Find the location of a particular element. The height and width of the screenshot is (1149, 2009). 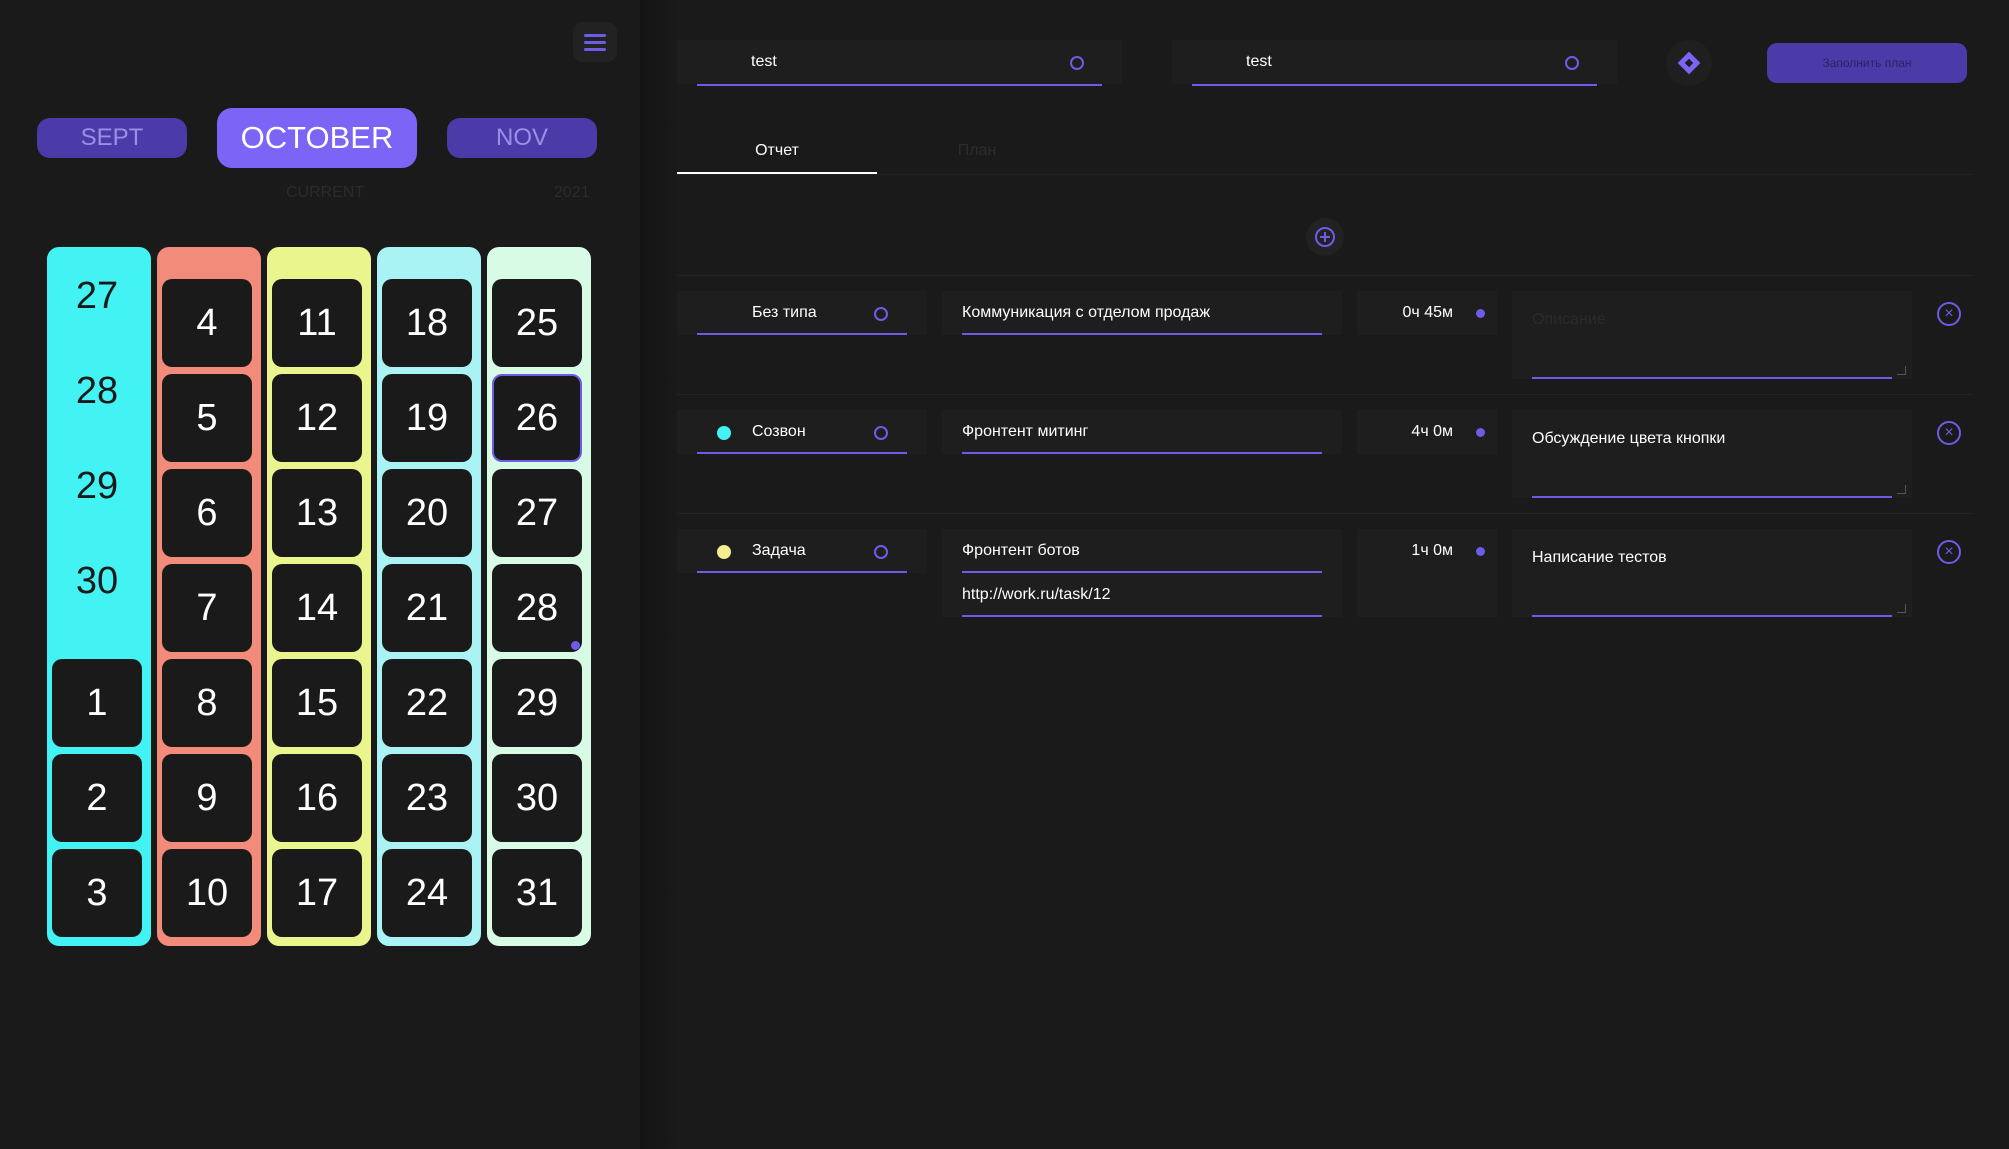

calendar-day: 1 is located at coordinates (97, 703).